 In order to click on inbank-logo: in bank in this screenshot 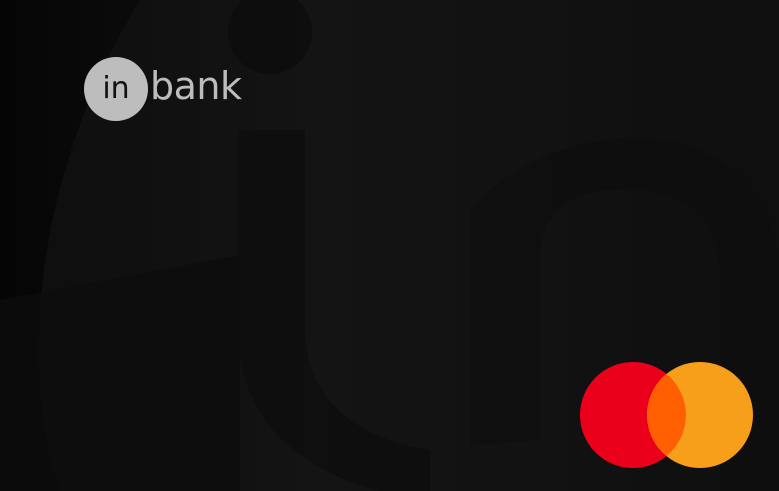, I will do `click(163, 89)`.